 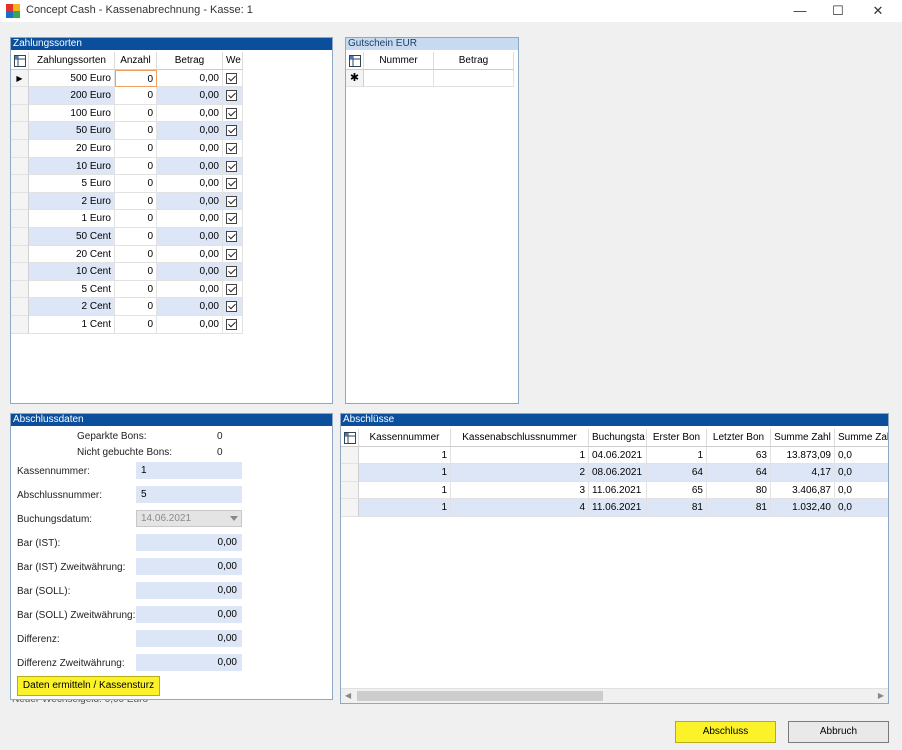 What do you see at coordinates (189, 542) in the screenshot?
I see `bar-ist-field: 0,00` at bounding box center [189, 542].